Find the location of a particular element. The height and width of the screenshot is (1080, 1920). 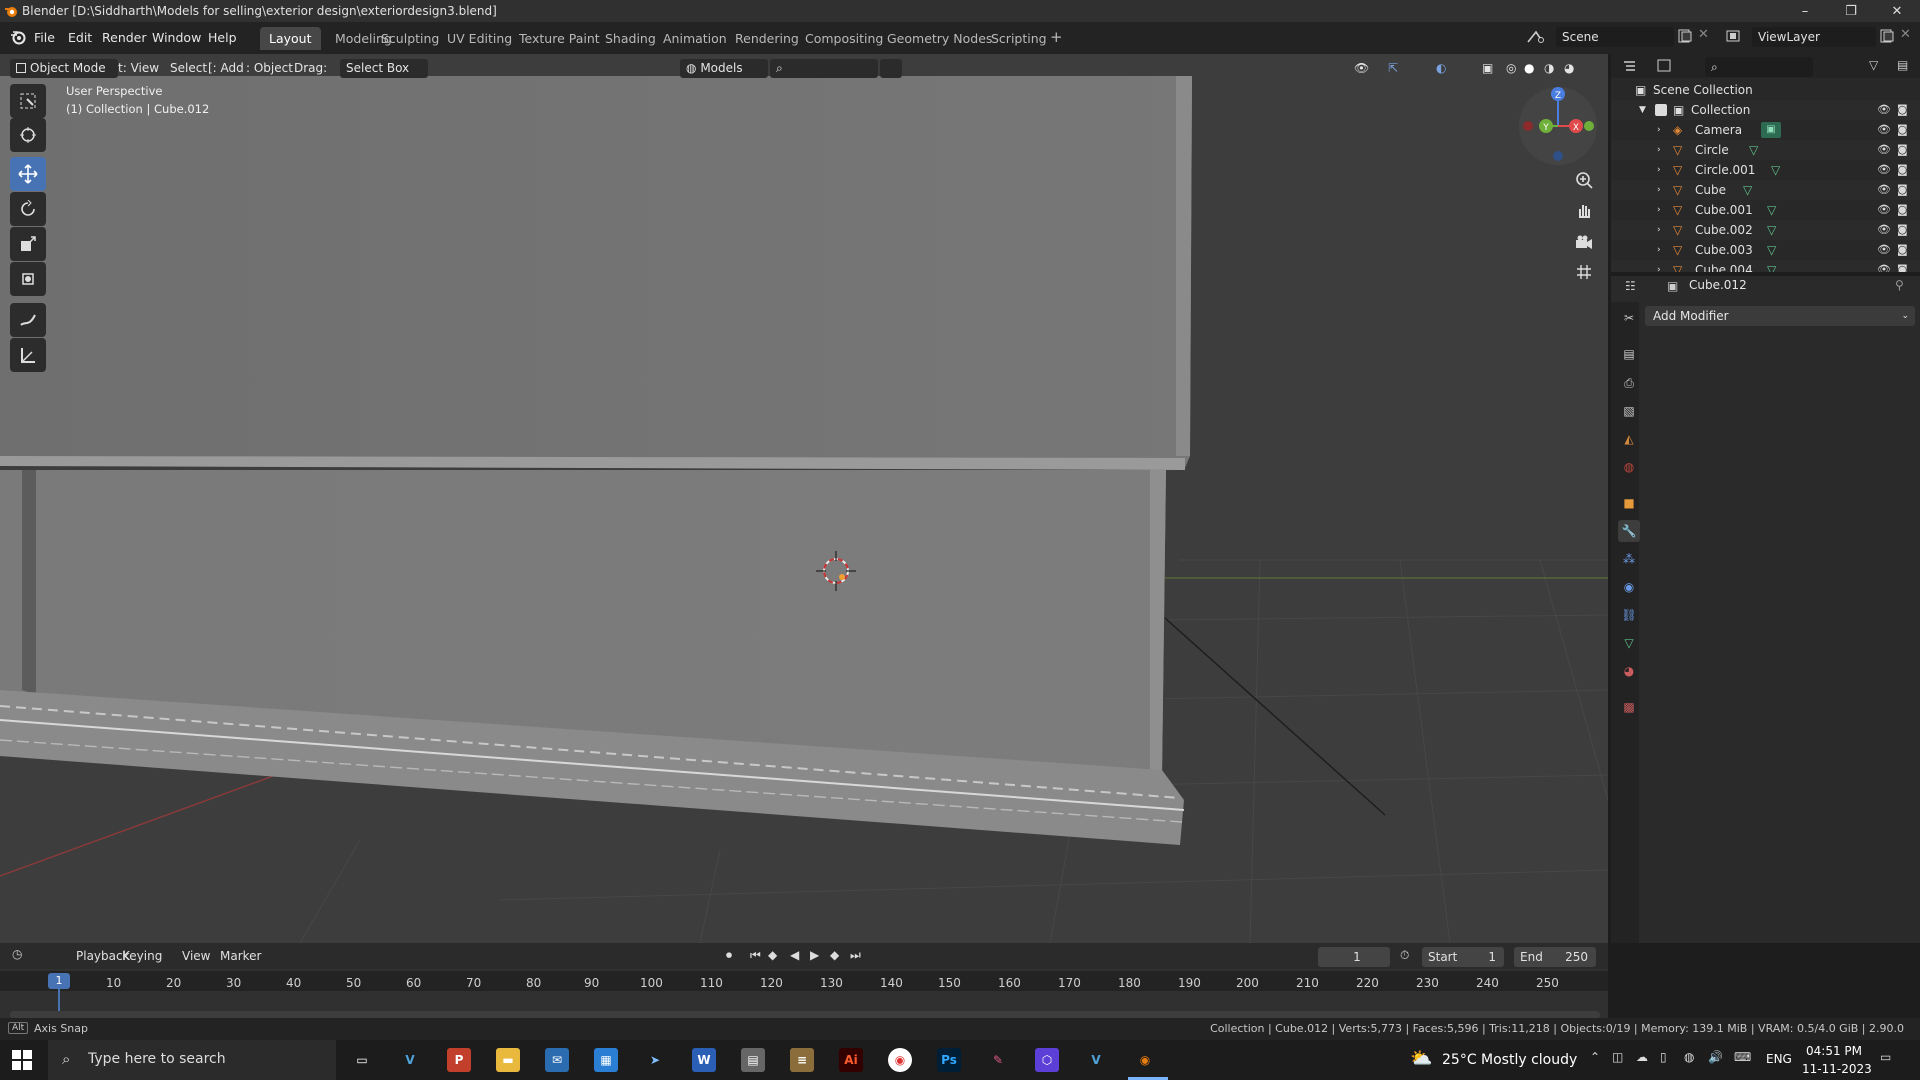

drag-select-dropdown: Select Box is located at coordinates (384, 68).